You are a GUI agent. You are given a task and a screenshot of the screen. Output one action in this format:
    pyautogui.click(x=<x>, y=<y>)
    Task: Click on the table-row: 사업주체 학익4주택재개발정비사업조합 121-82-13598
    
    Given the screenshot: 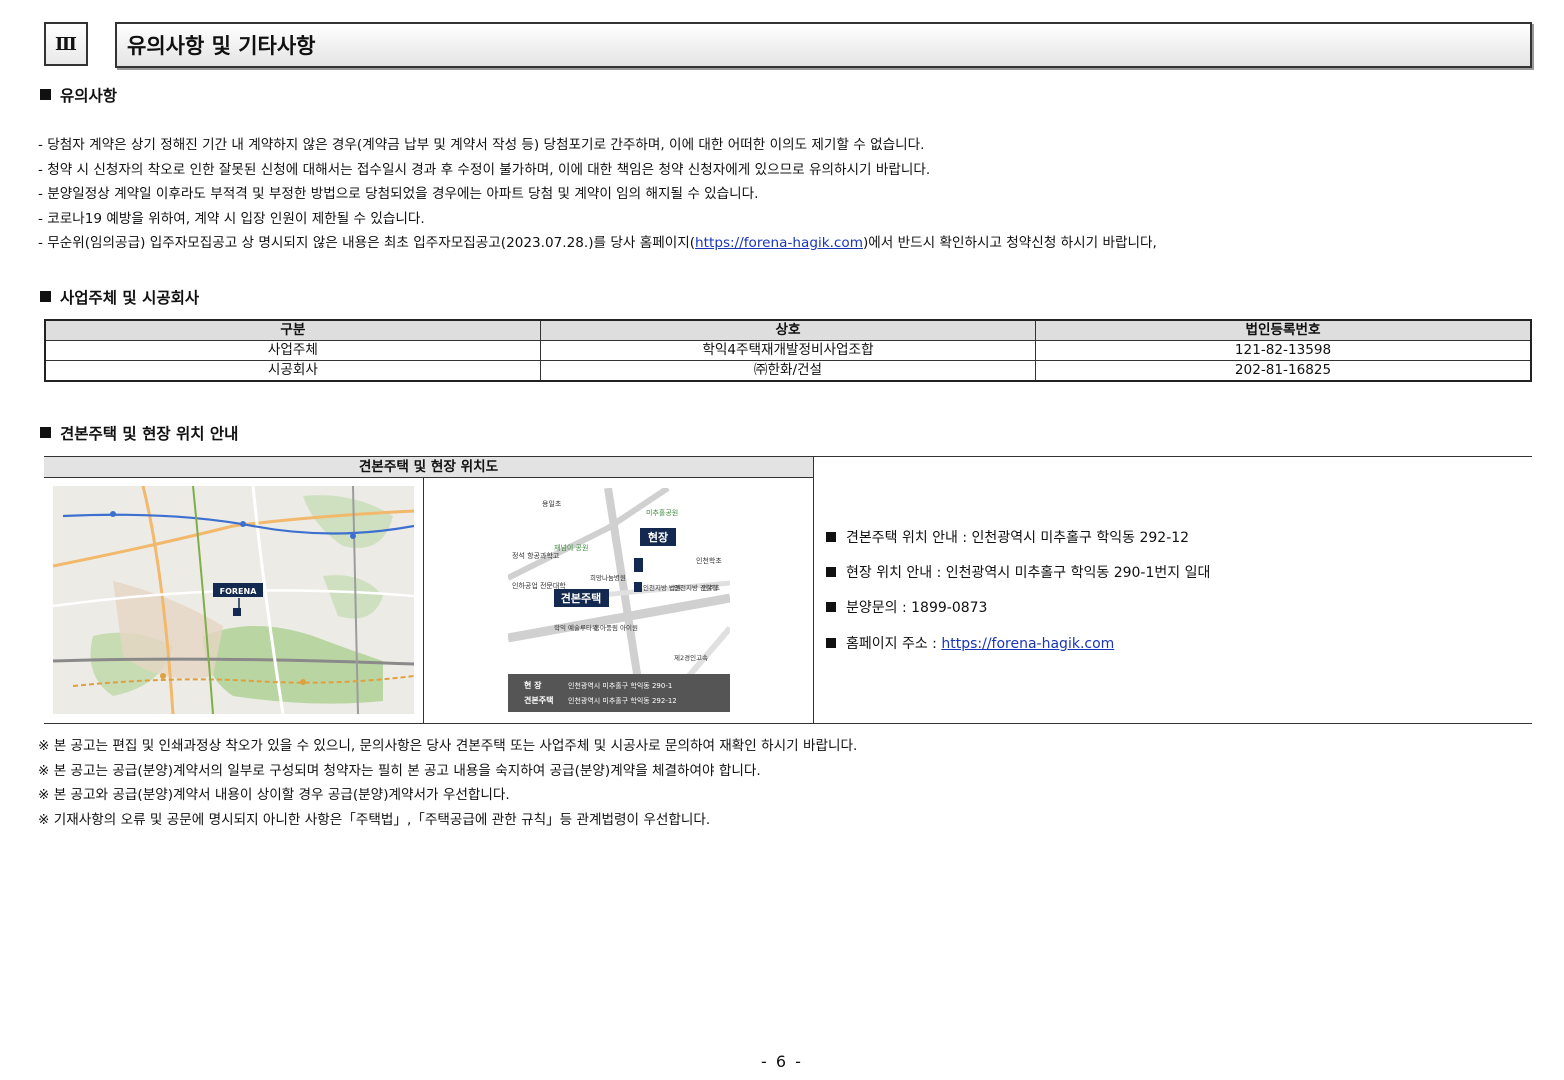 What is the action you would take?
    pyautogui.click(x=788, y=350)
    